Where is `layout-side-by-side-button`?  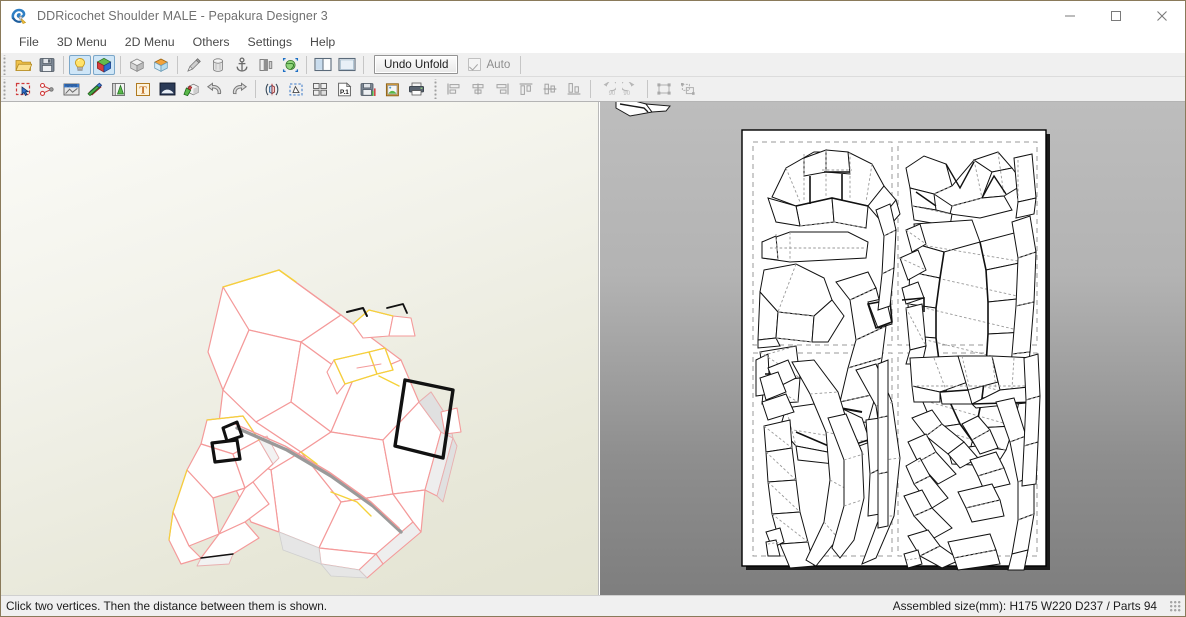 layout-side-by-side-button is located at coordinates (323, 65).